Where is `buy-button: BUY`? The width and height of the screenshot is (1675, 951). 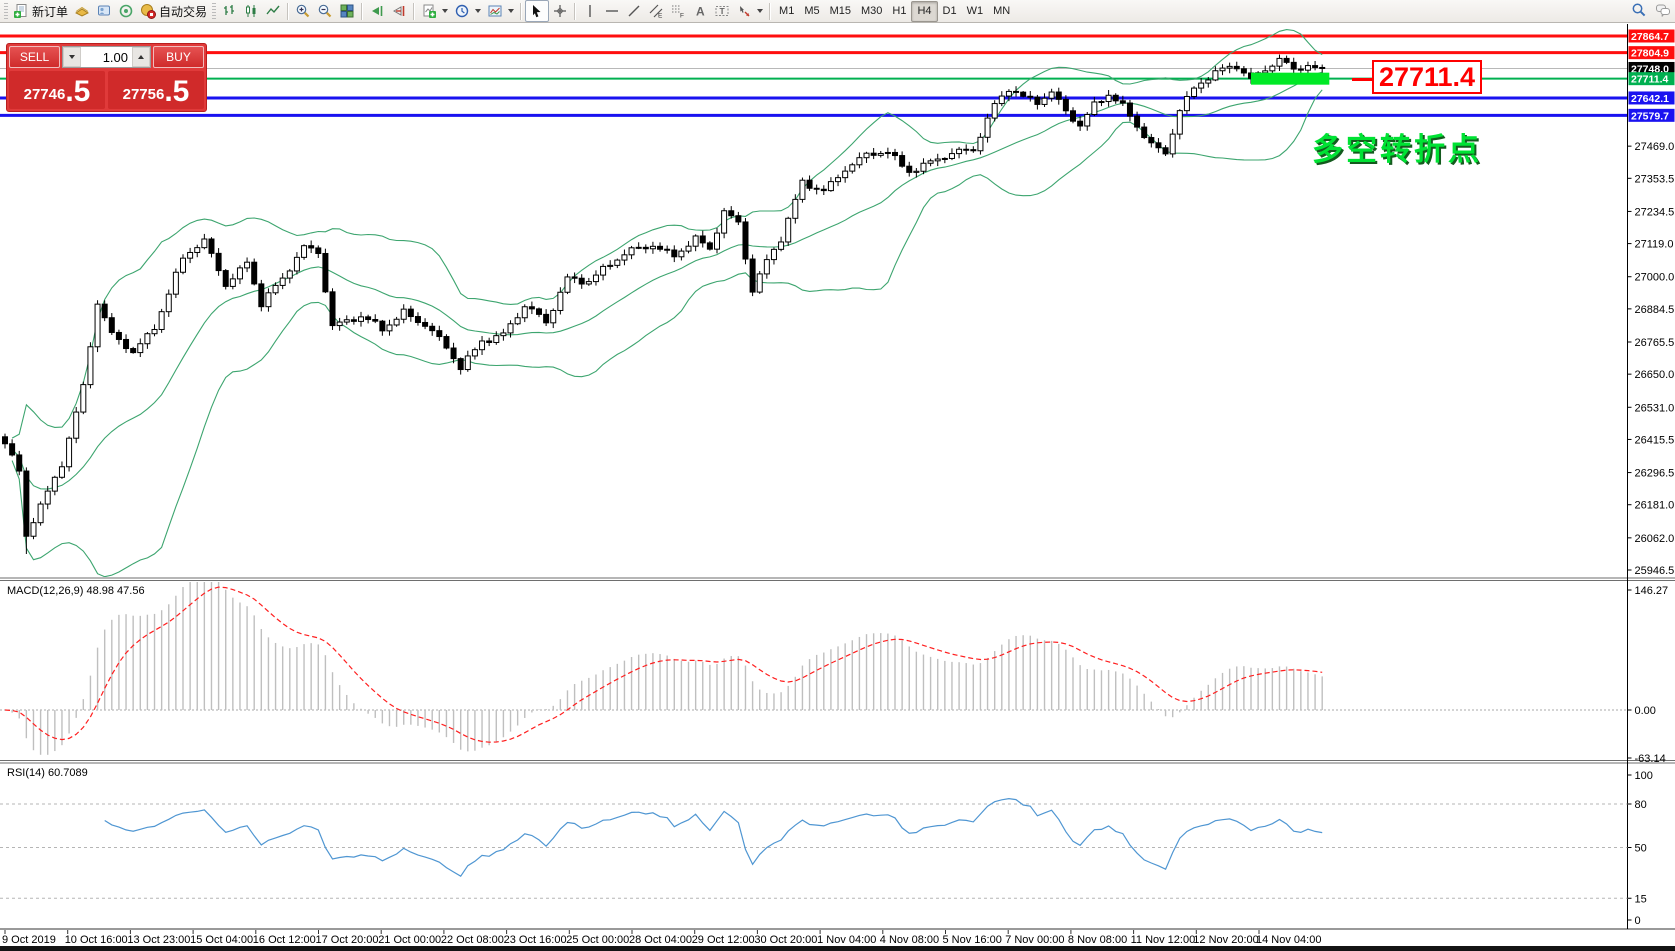
buy-button: BUY is located at coordinates (178, 57).